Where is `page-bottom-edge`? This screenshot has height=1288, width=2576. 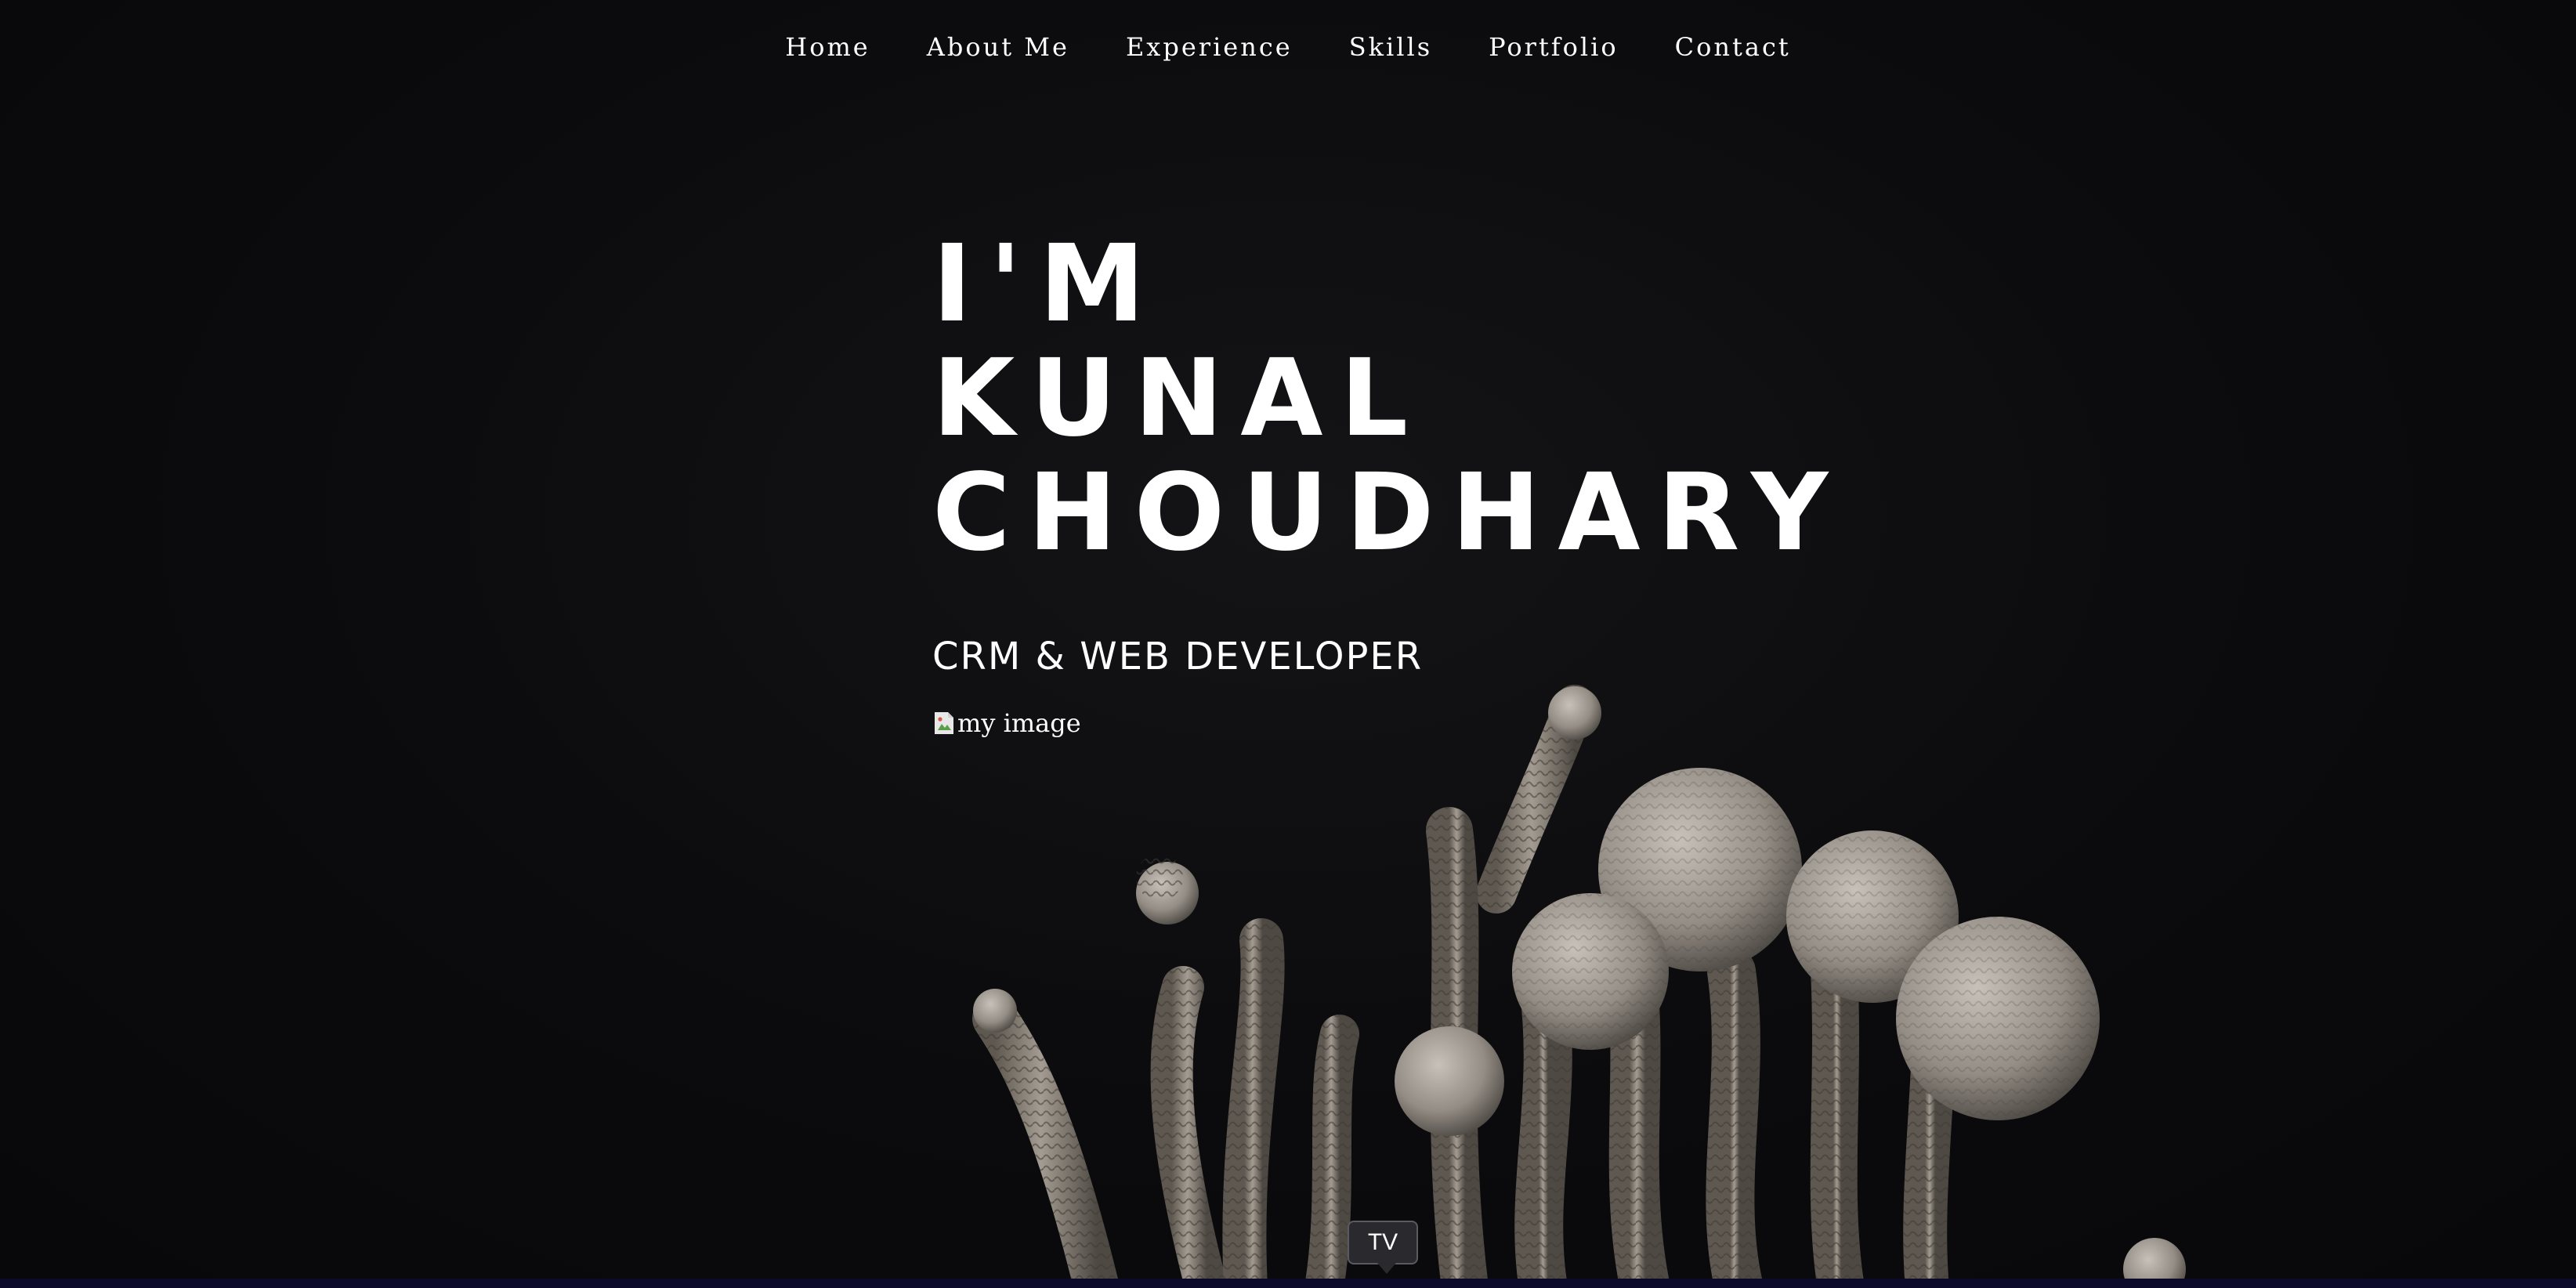
page-bottom-edge is located at coordinates (1288, 1283).